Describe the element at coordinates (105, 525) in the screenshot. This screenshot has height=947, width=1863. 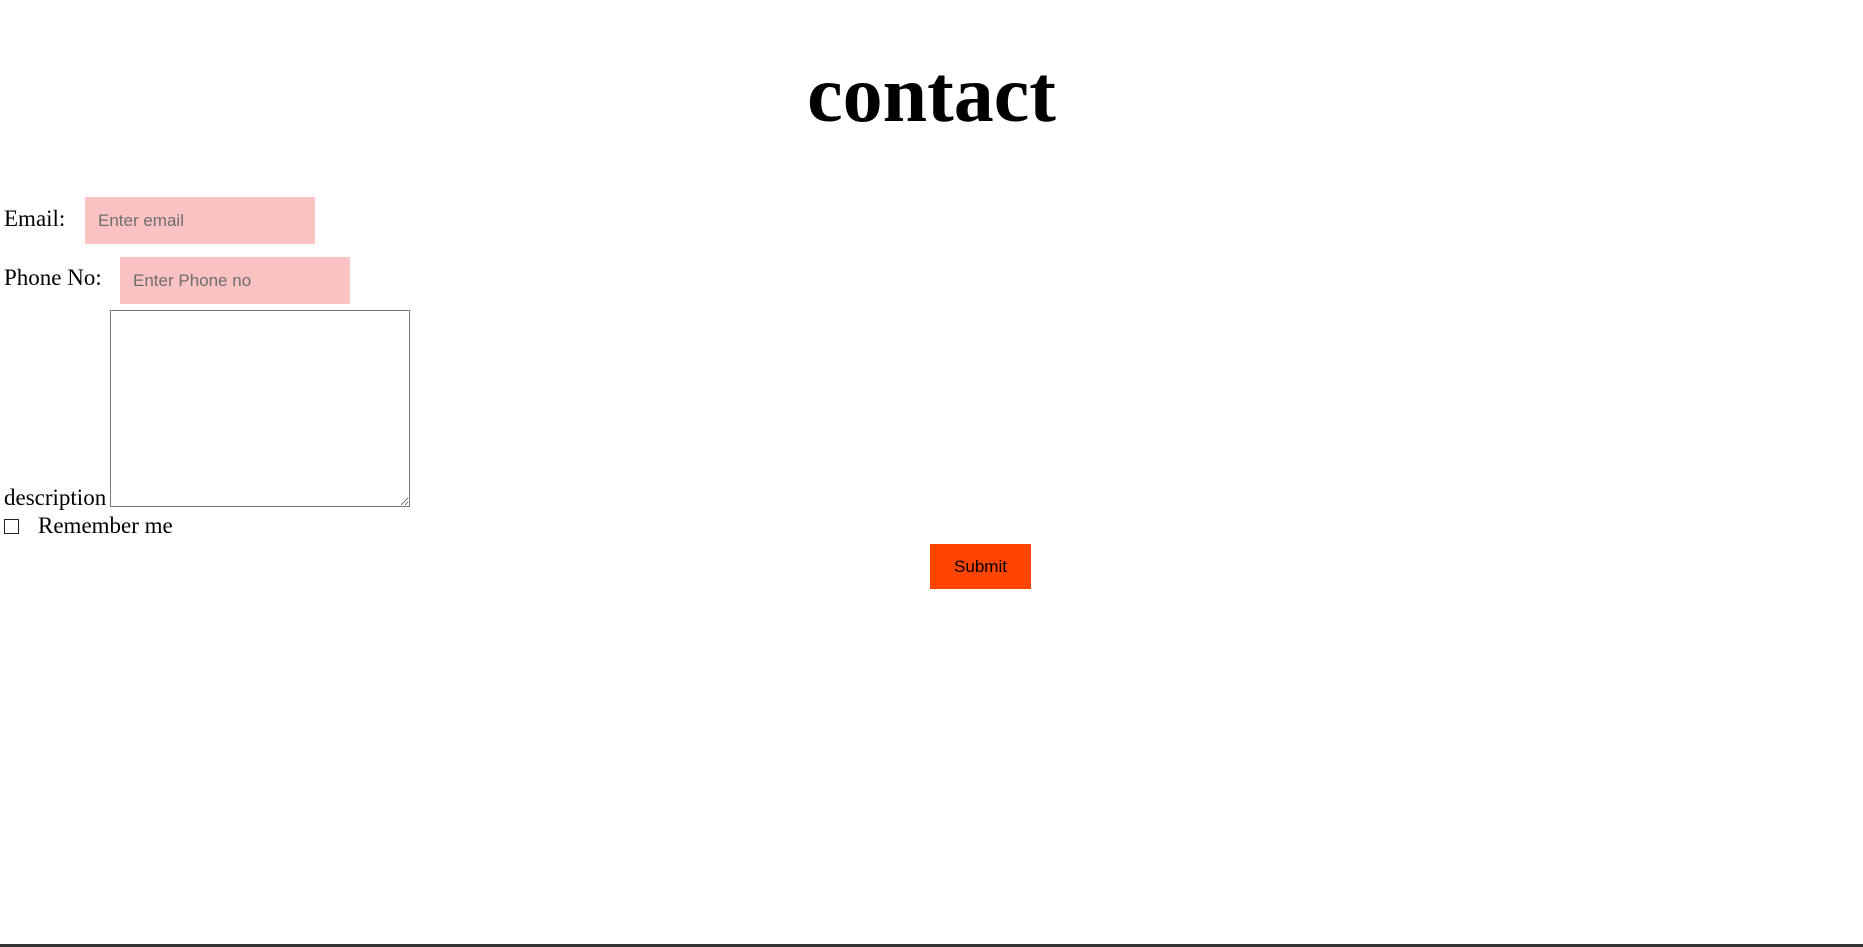
I see `remember-me-label: Remember me` at that location.